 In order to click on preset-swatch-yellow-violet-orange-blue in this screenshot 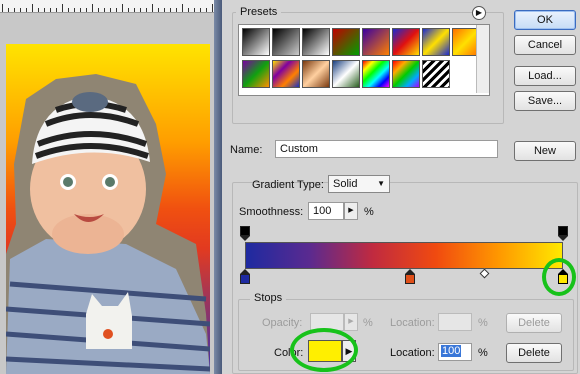, I will do `click(286, 74)`.